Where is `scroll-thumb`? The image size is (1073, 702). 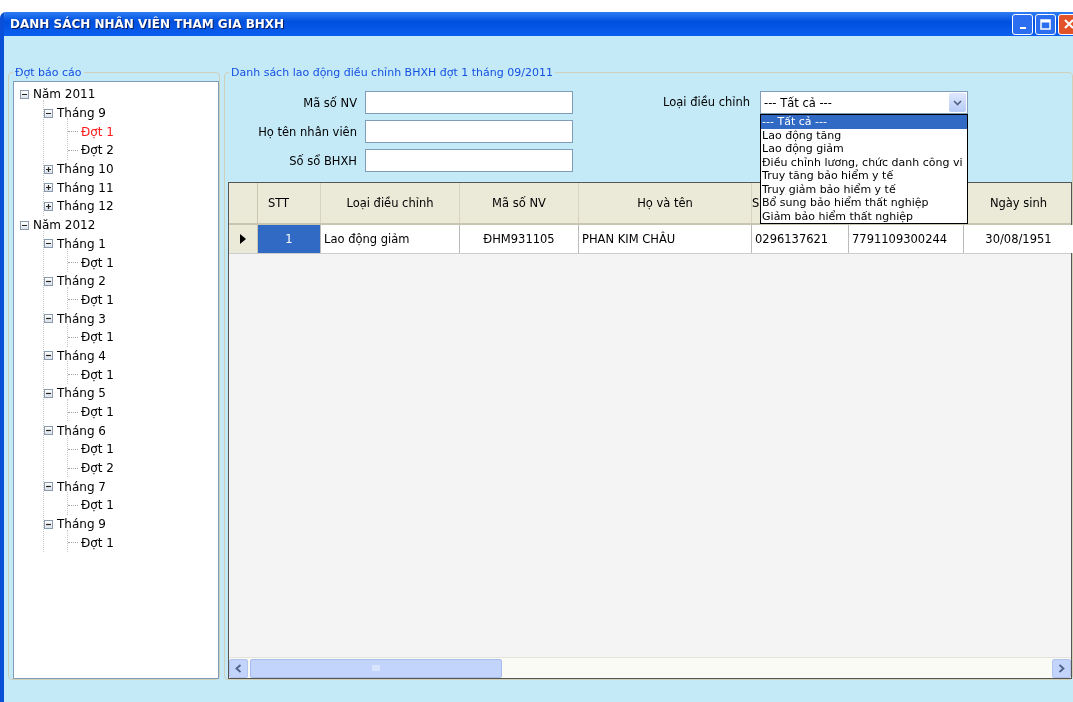
scroll-thumb is located at coordinates (376, 668).